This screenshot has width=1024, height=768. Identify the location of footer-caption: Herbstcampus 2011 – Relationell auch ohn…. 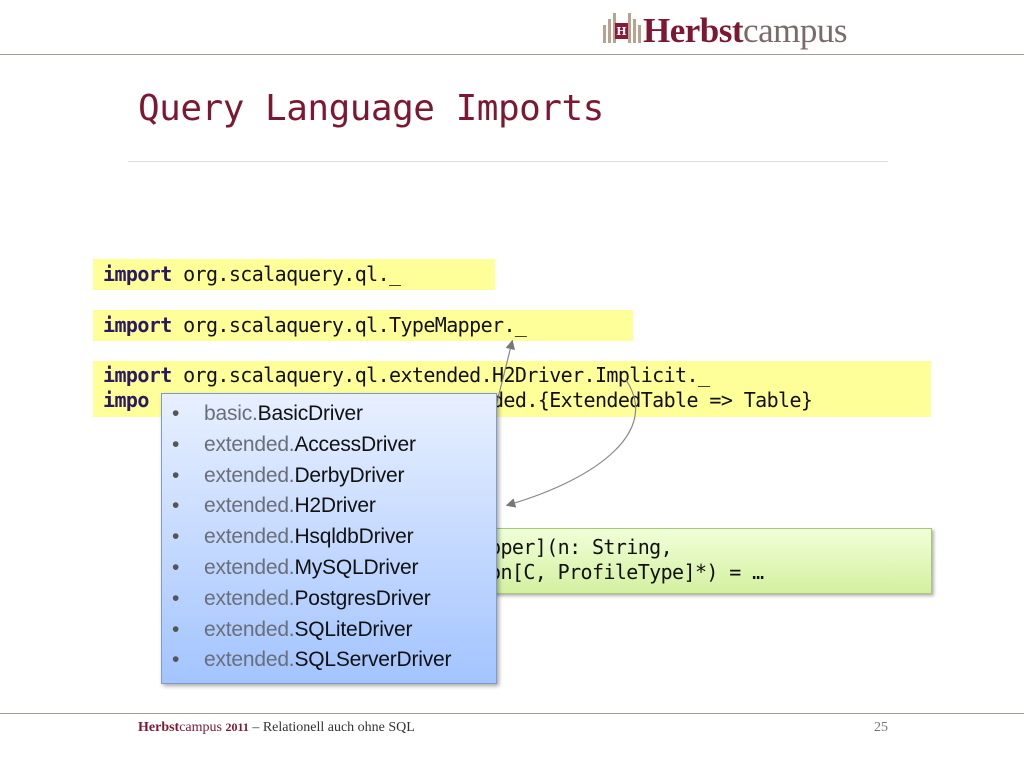
(276, 728).